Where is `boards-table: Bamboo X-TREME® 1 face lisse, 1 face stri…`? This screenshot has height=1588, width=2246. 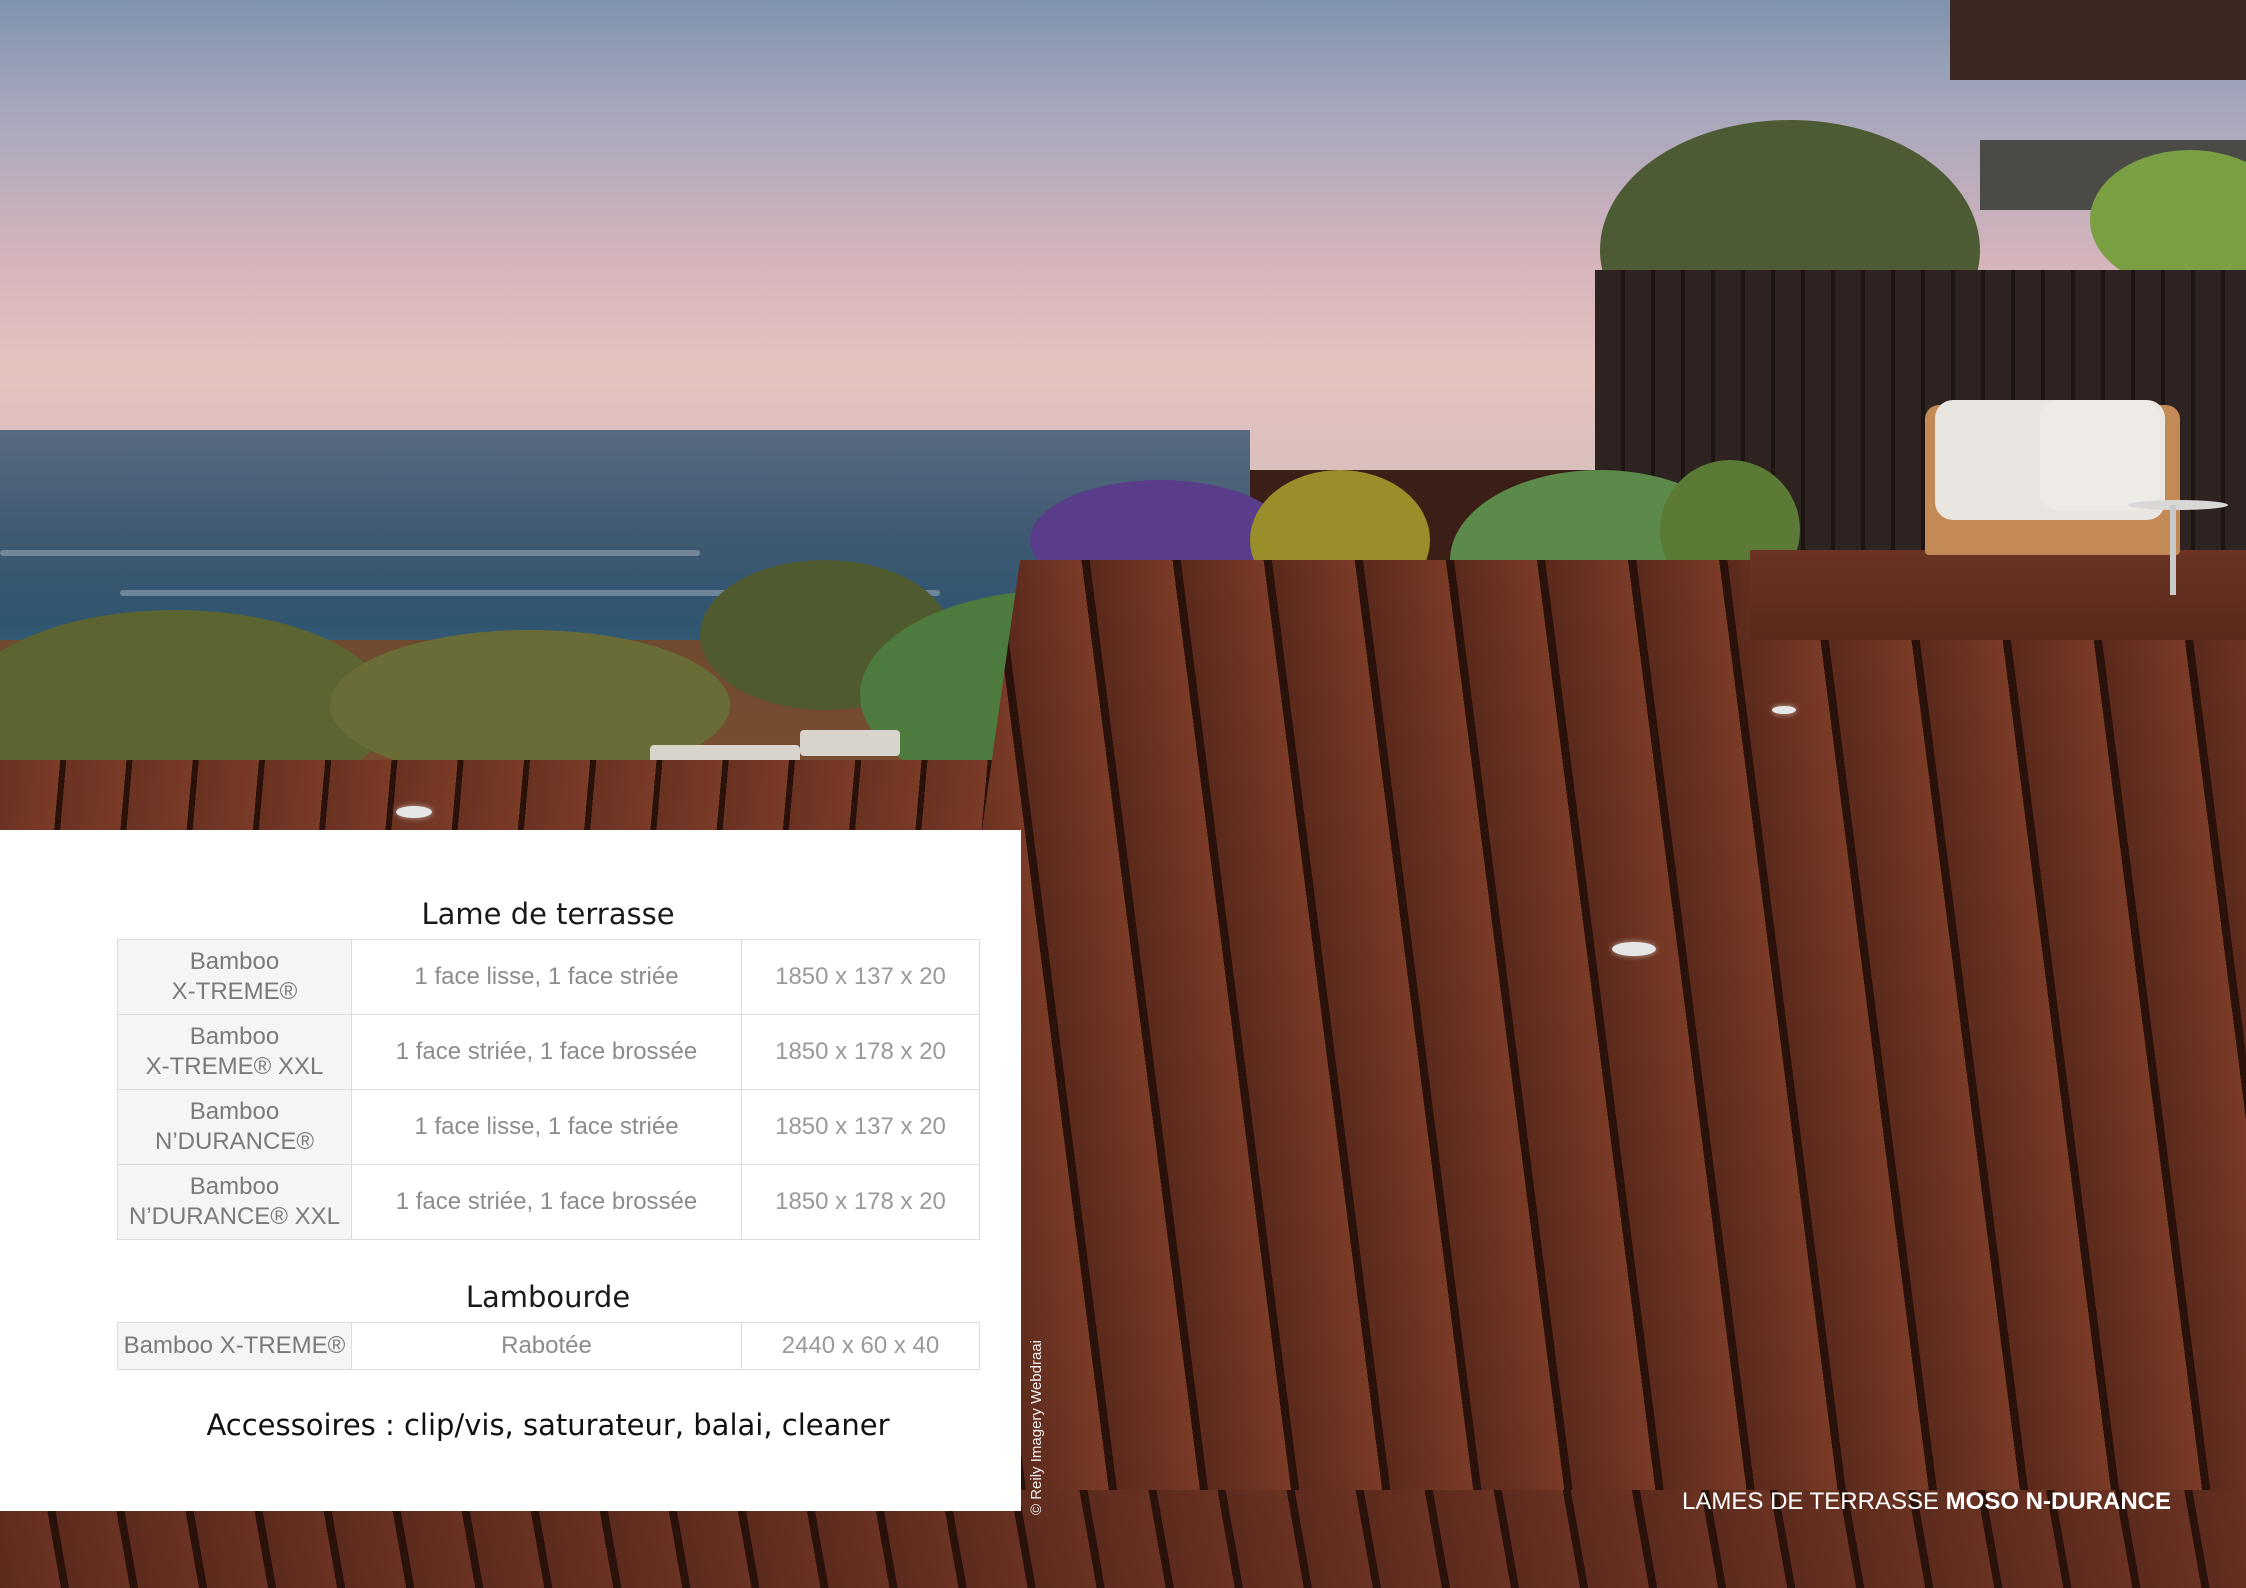
boards-table: Bamboo X-TREME® 1 face lisse, 1 face stri… is located at coordinates (548, 1089).